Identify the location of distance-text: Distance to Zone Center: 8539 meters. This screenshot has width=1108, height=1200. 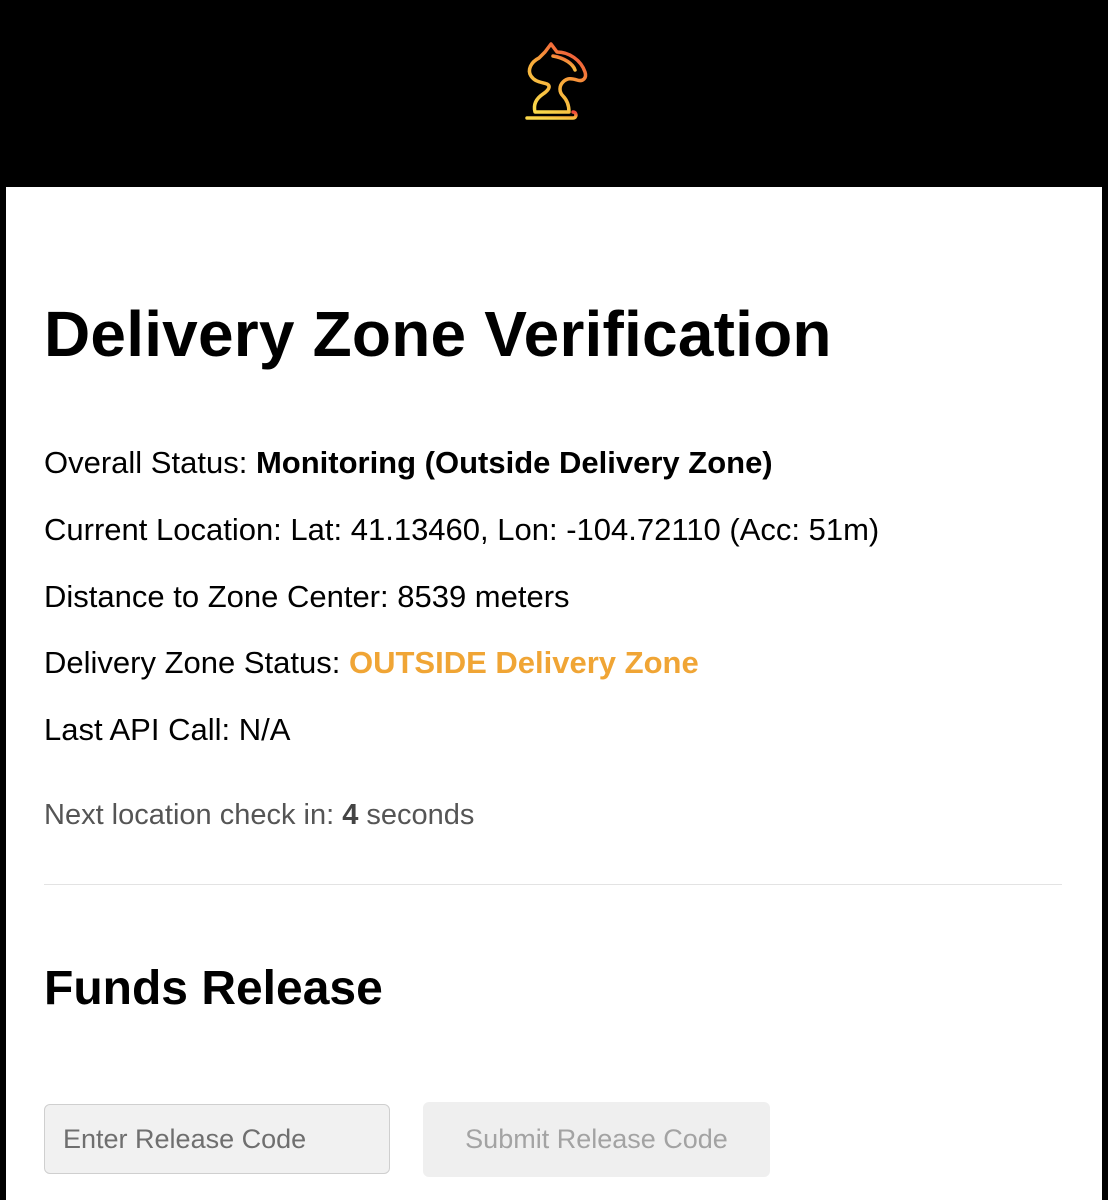
(307, 596).